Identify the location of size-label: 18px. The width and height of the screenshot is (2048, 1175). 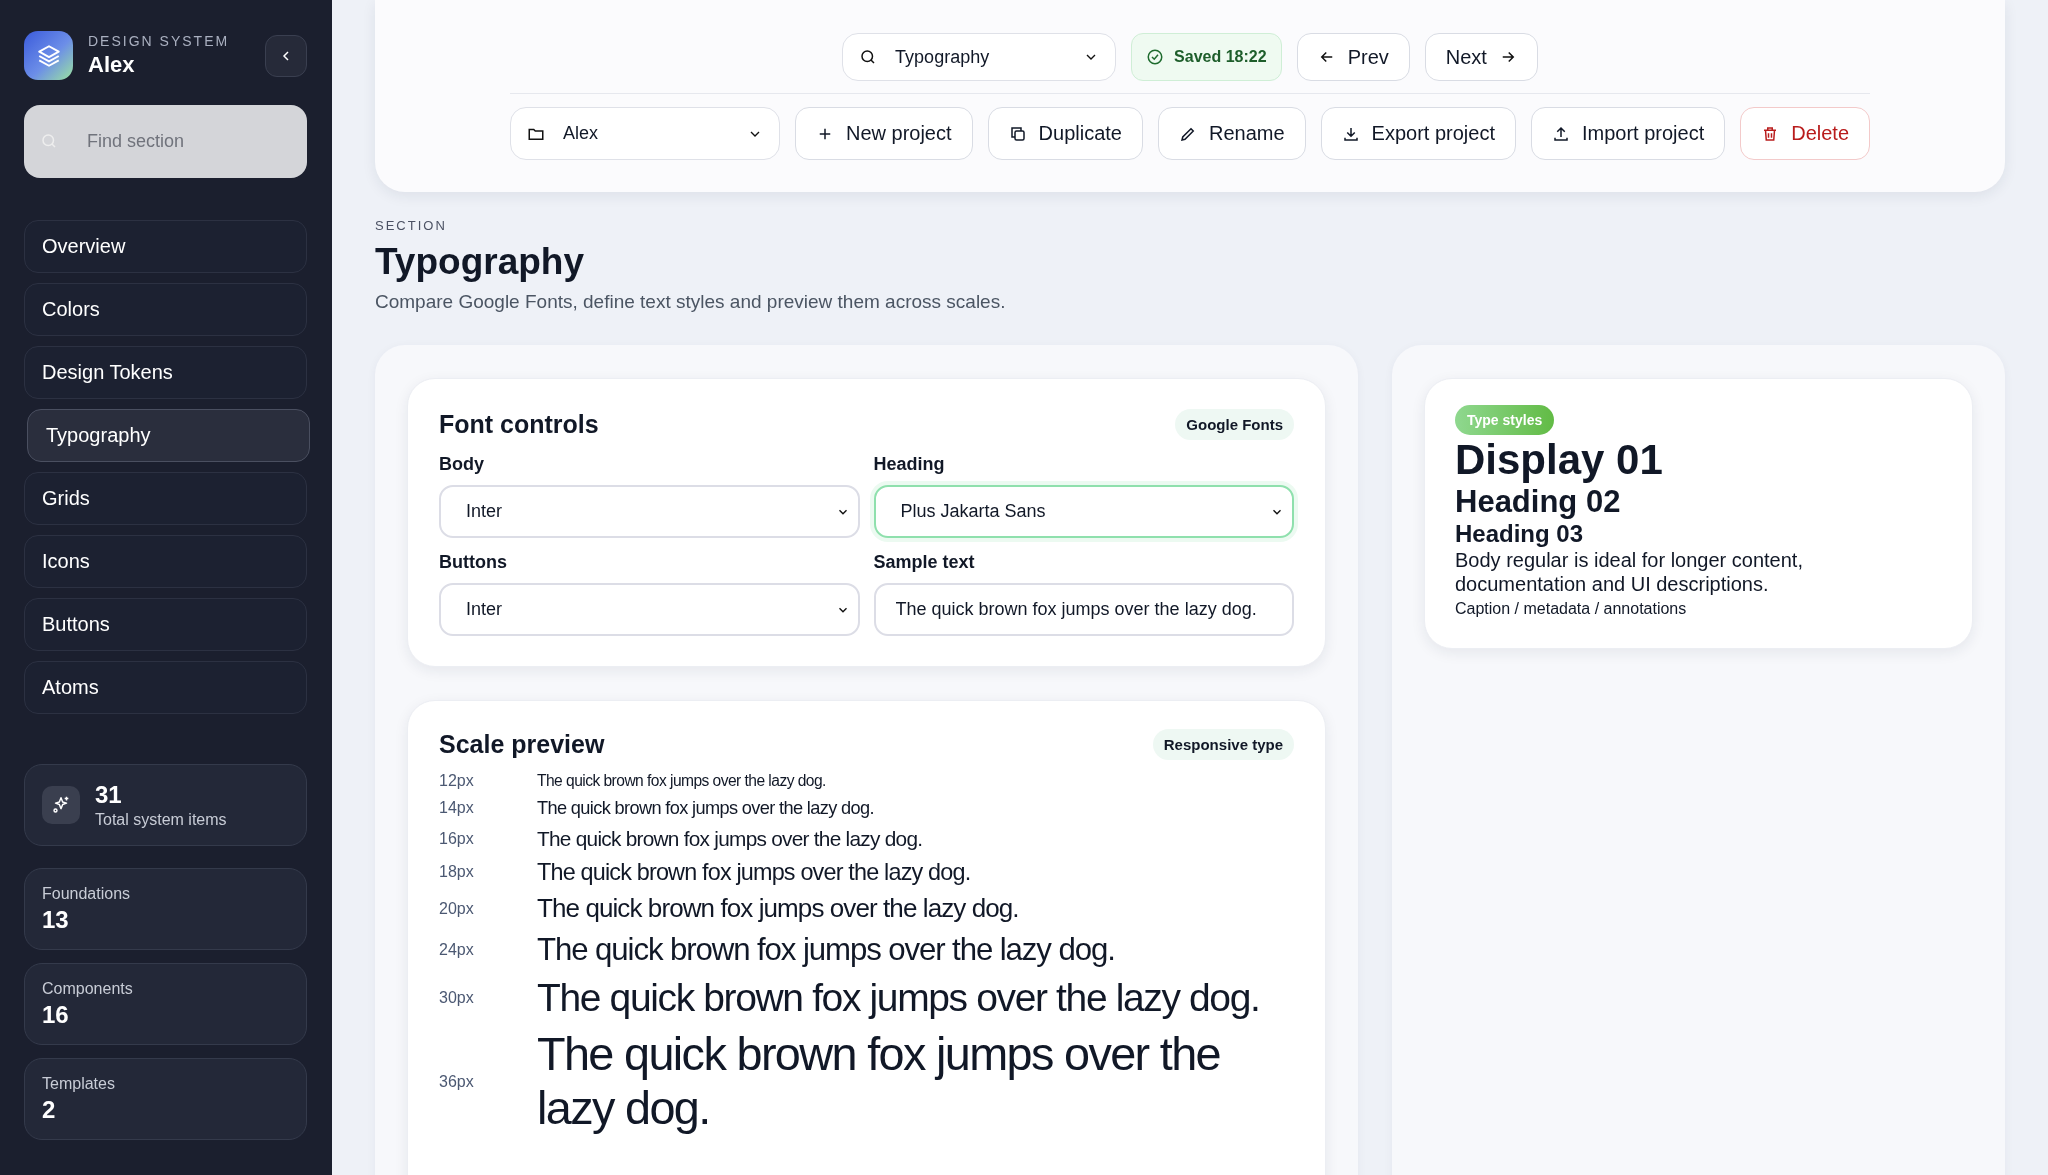
(457, 872).